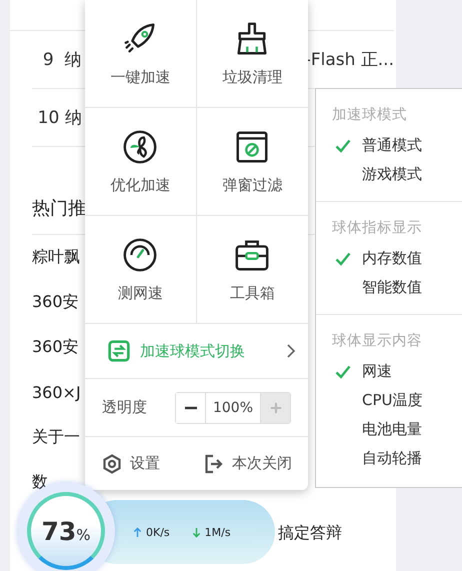 The width and height of the screenshot is (462, 571). I want to click on memory-percent: 73%, so click(66, 531).